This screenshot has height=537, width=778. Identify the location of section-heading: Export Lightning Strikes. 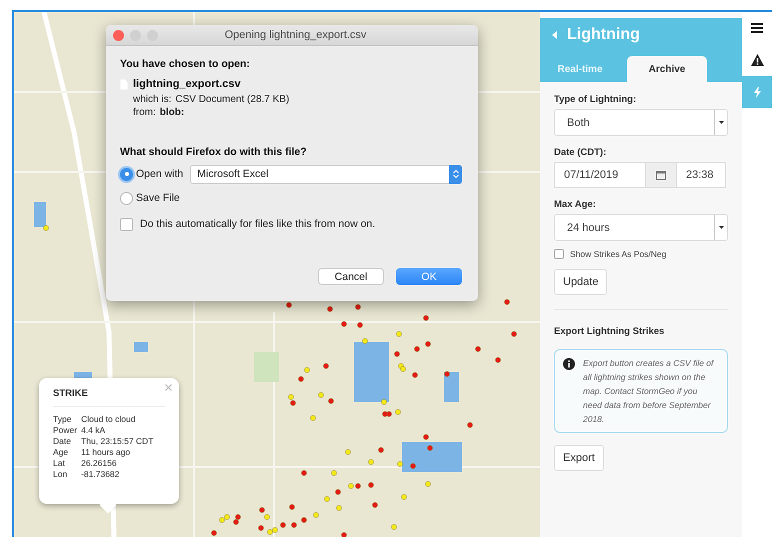
(610, 331).